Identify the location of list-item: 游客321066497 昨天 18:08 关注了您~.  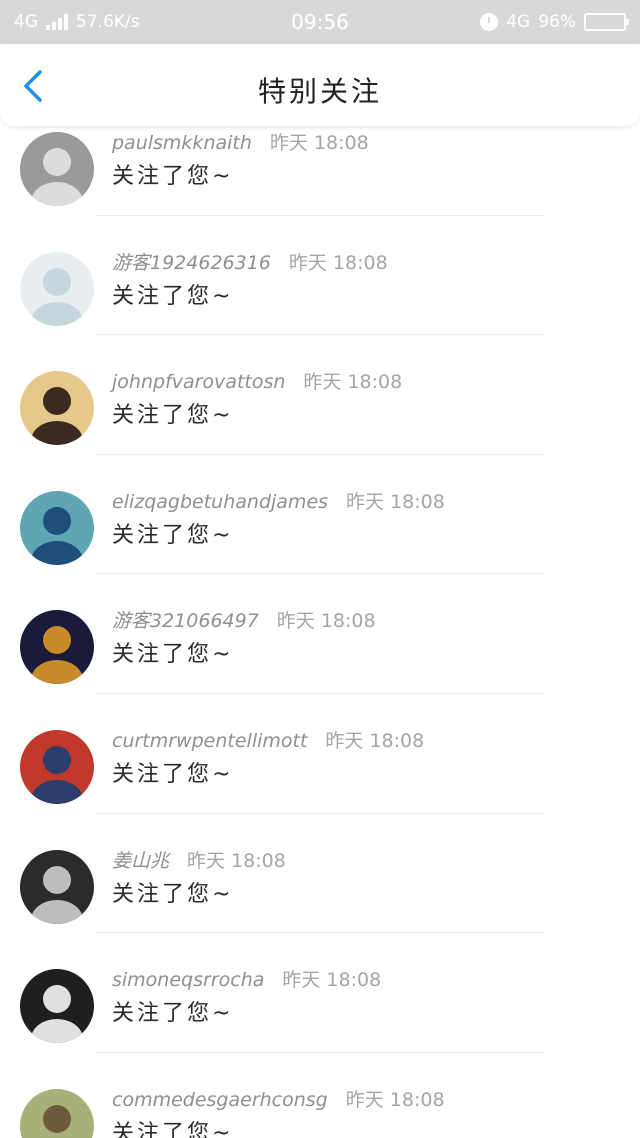
(320, 634).